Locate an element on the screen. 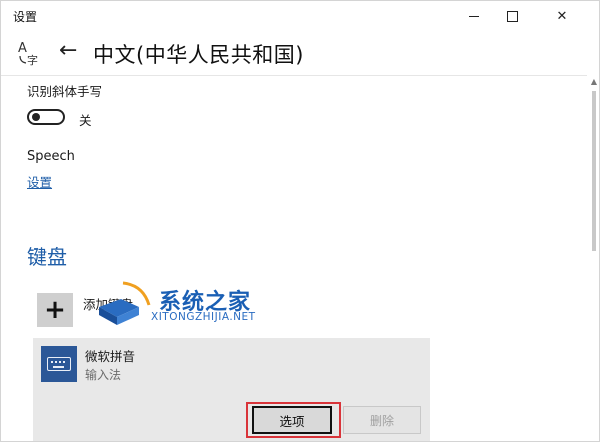 The height and width of the screenshot is (442, 600). svg-text: 字 is located at coordinates (32, 60).